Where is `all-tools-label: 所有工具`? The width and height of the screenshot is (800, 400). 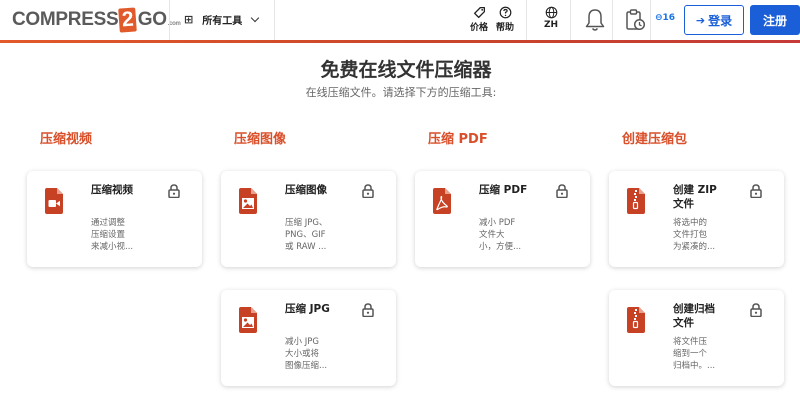
all-tools-label: 所有工具 is located at coordinates (222, 21).